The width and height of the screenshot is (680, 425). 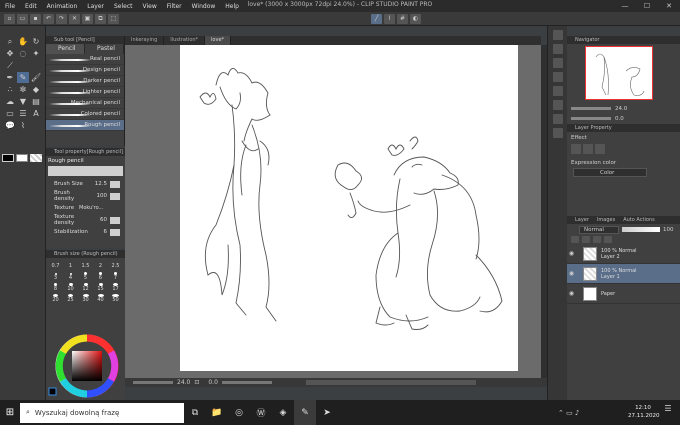 I want to click on lock-icon, so click(x=575, y=239).